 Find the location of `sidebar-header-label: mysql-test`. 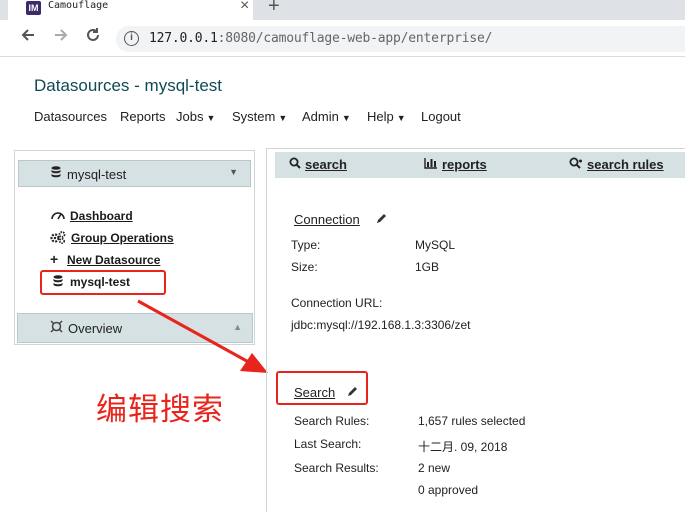

sidebar-header-label: mysql-test is located at coordinates (97, 174).